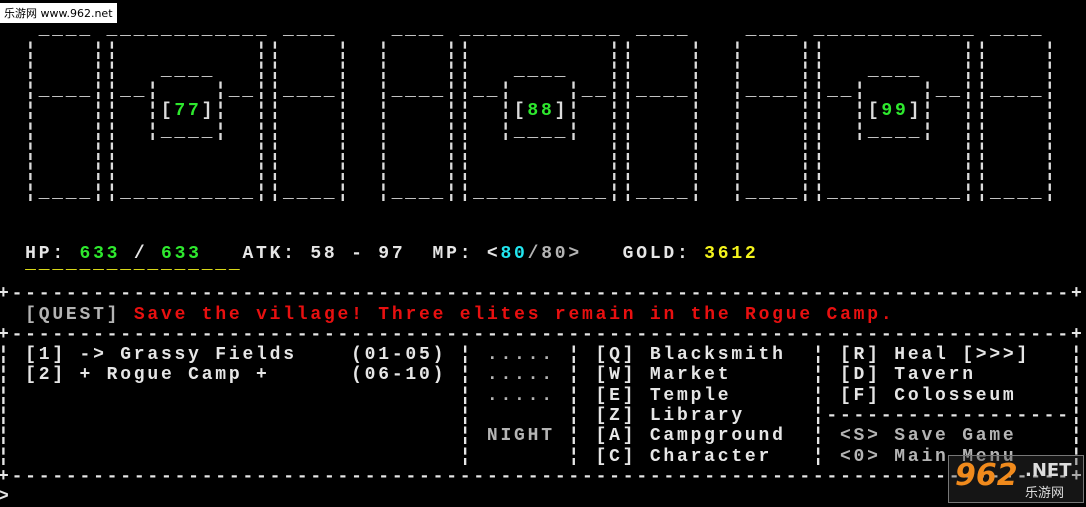 This screenshot has width=1086, height=507. I want to click on menu-save-game: <S> Save Game, so click(928, 436).